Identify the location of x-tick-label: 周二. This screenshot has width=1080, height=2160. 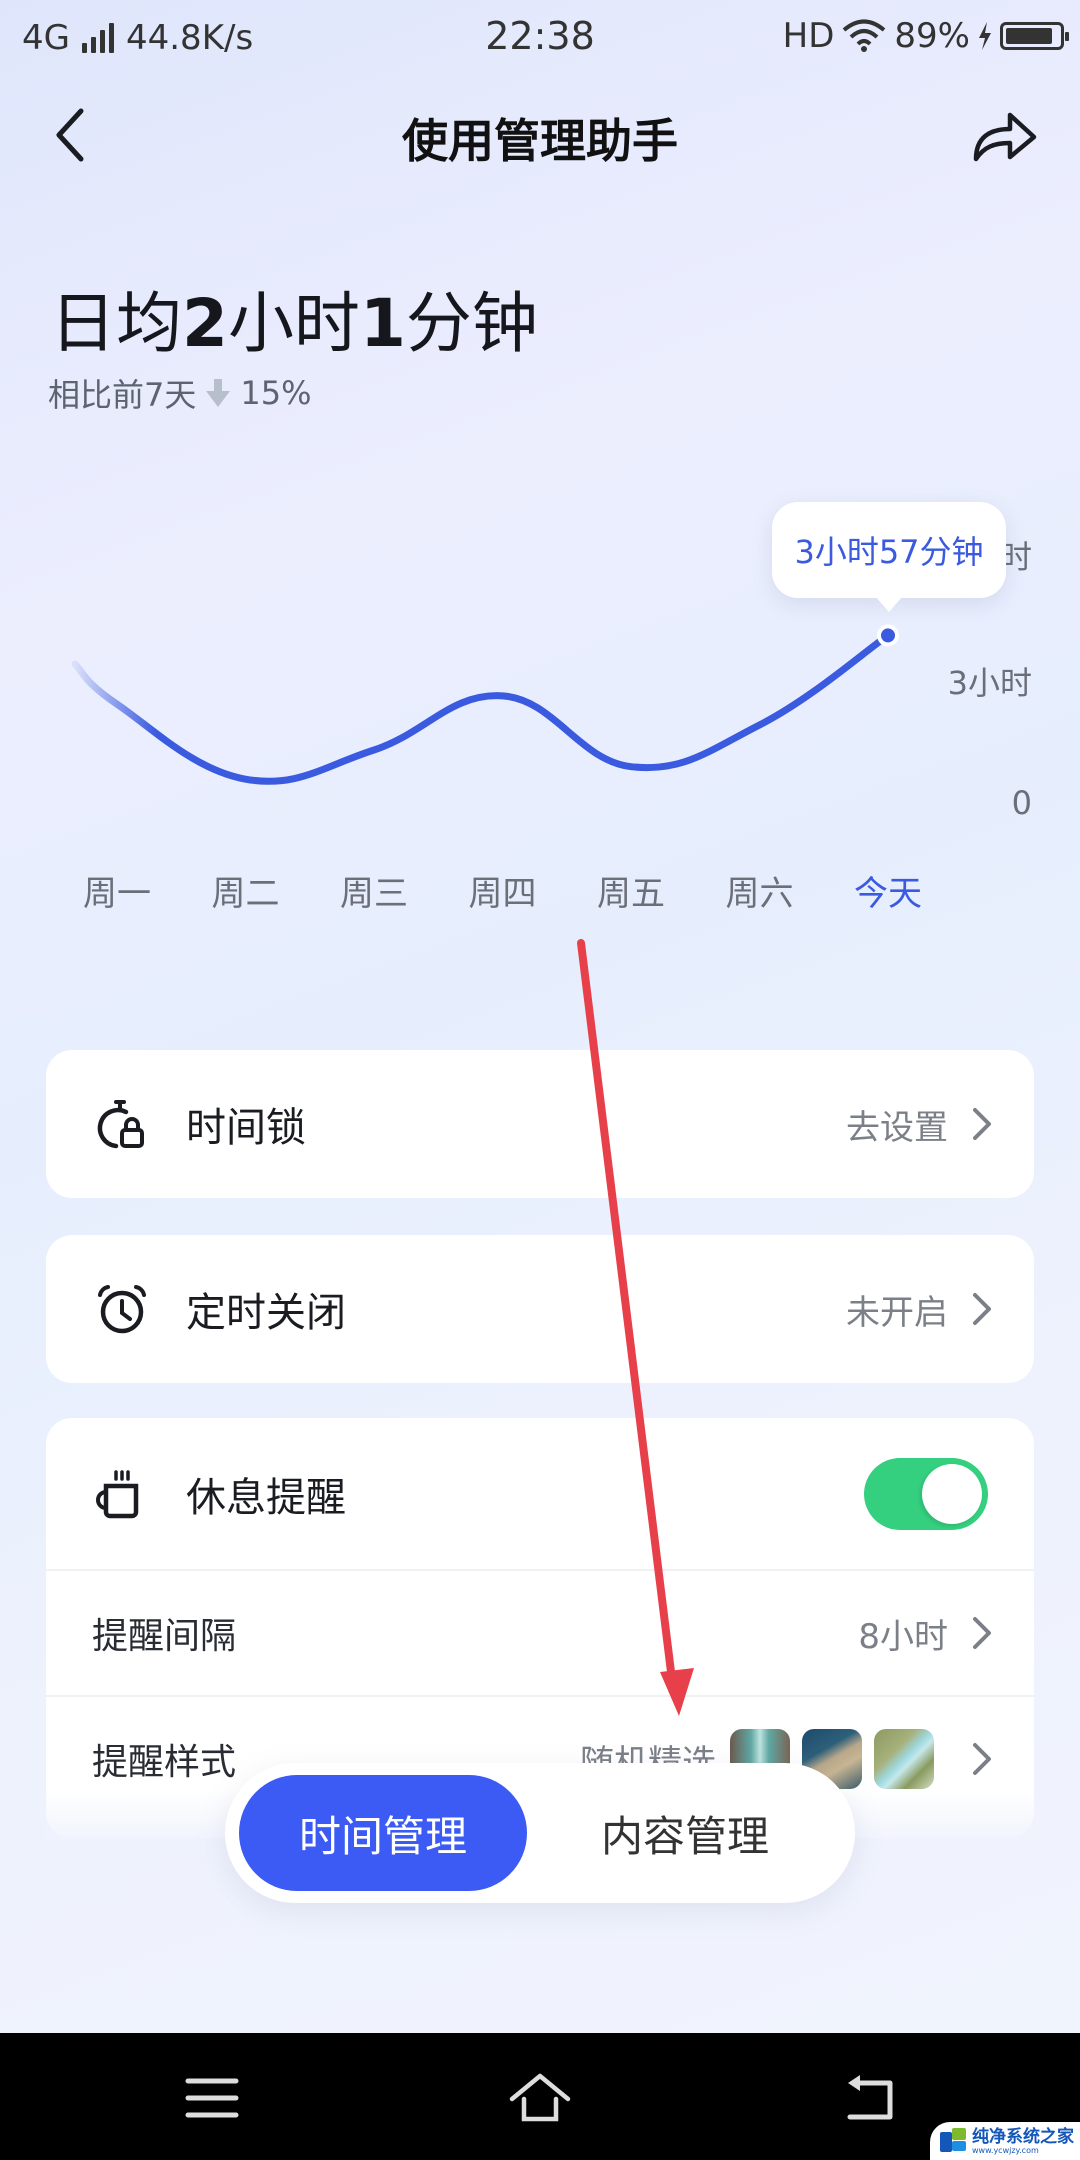
(246, 890).